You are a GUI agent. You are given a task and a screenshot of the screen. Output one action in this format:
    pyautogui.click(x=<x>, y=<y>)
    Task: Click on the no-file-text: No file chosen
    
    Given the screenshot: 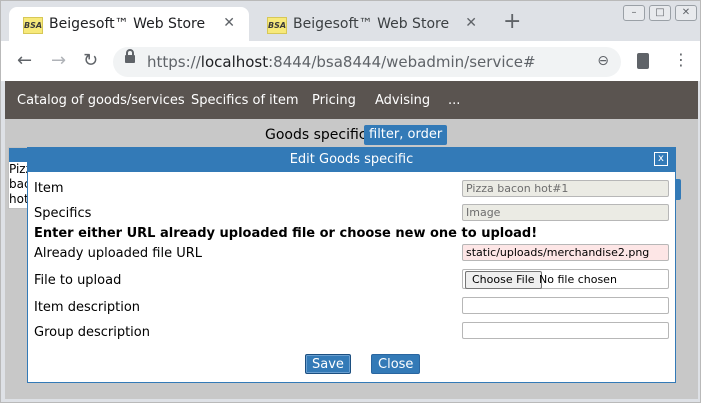 What is the action you would take?
    pyautogui.click(x=578, y=279)
    